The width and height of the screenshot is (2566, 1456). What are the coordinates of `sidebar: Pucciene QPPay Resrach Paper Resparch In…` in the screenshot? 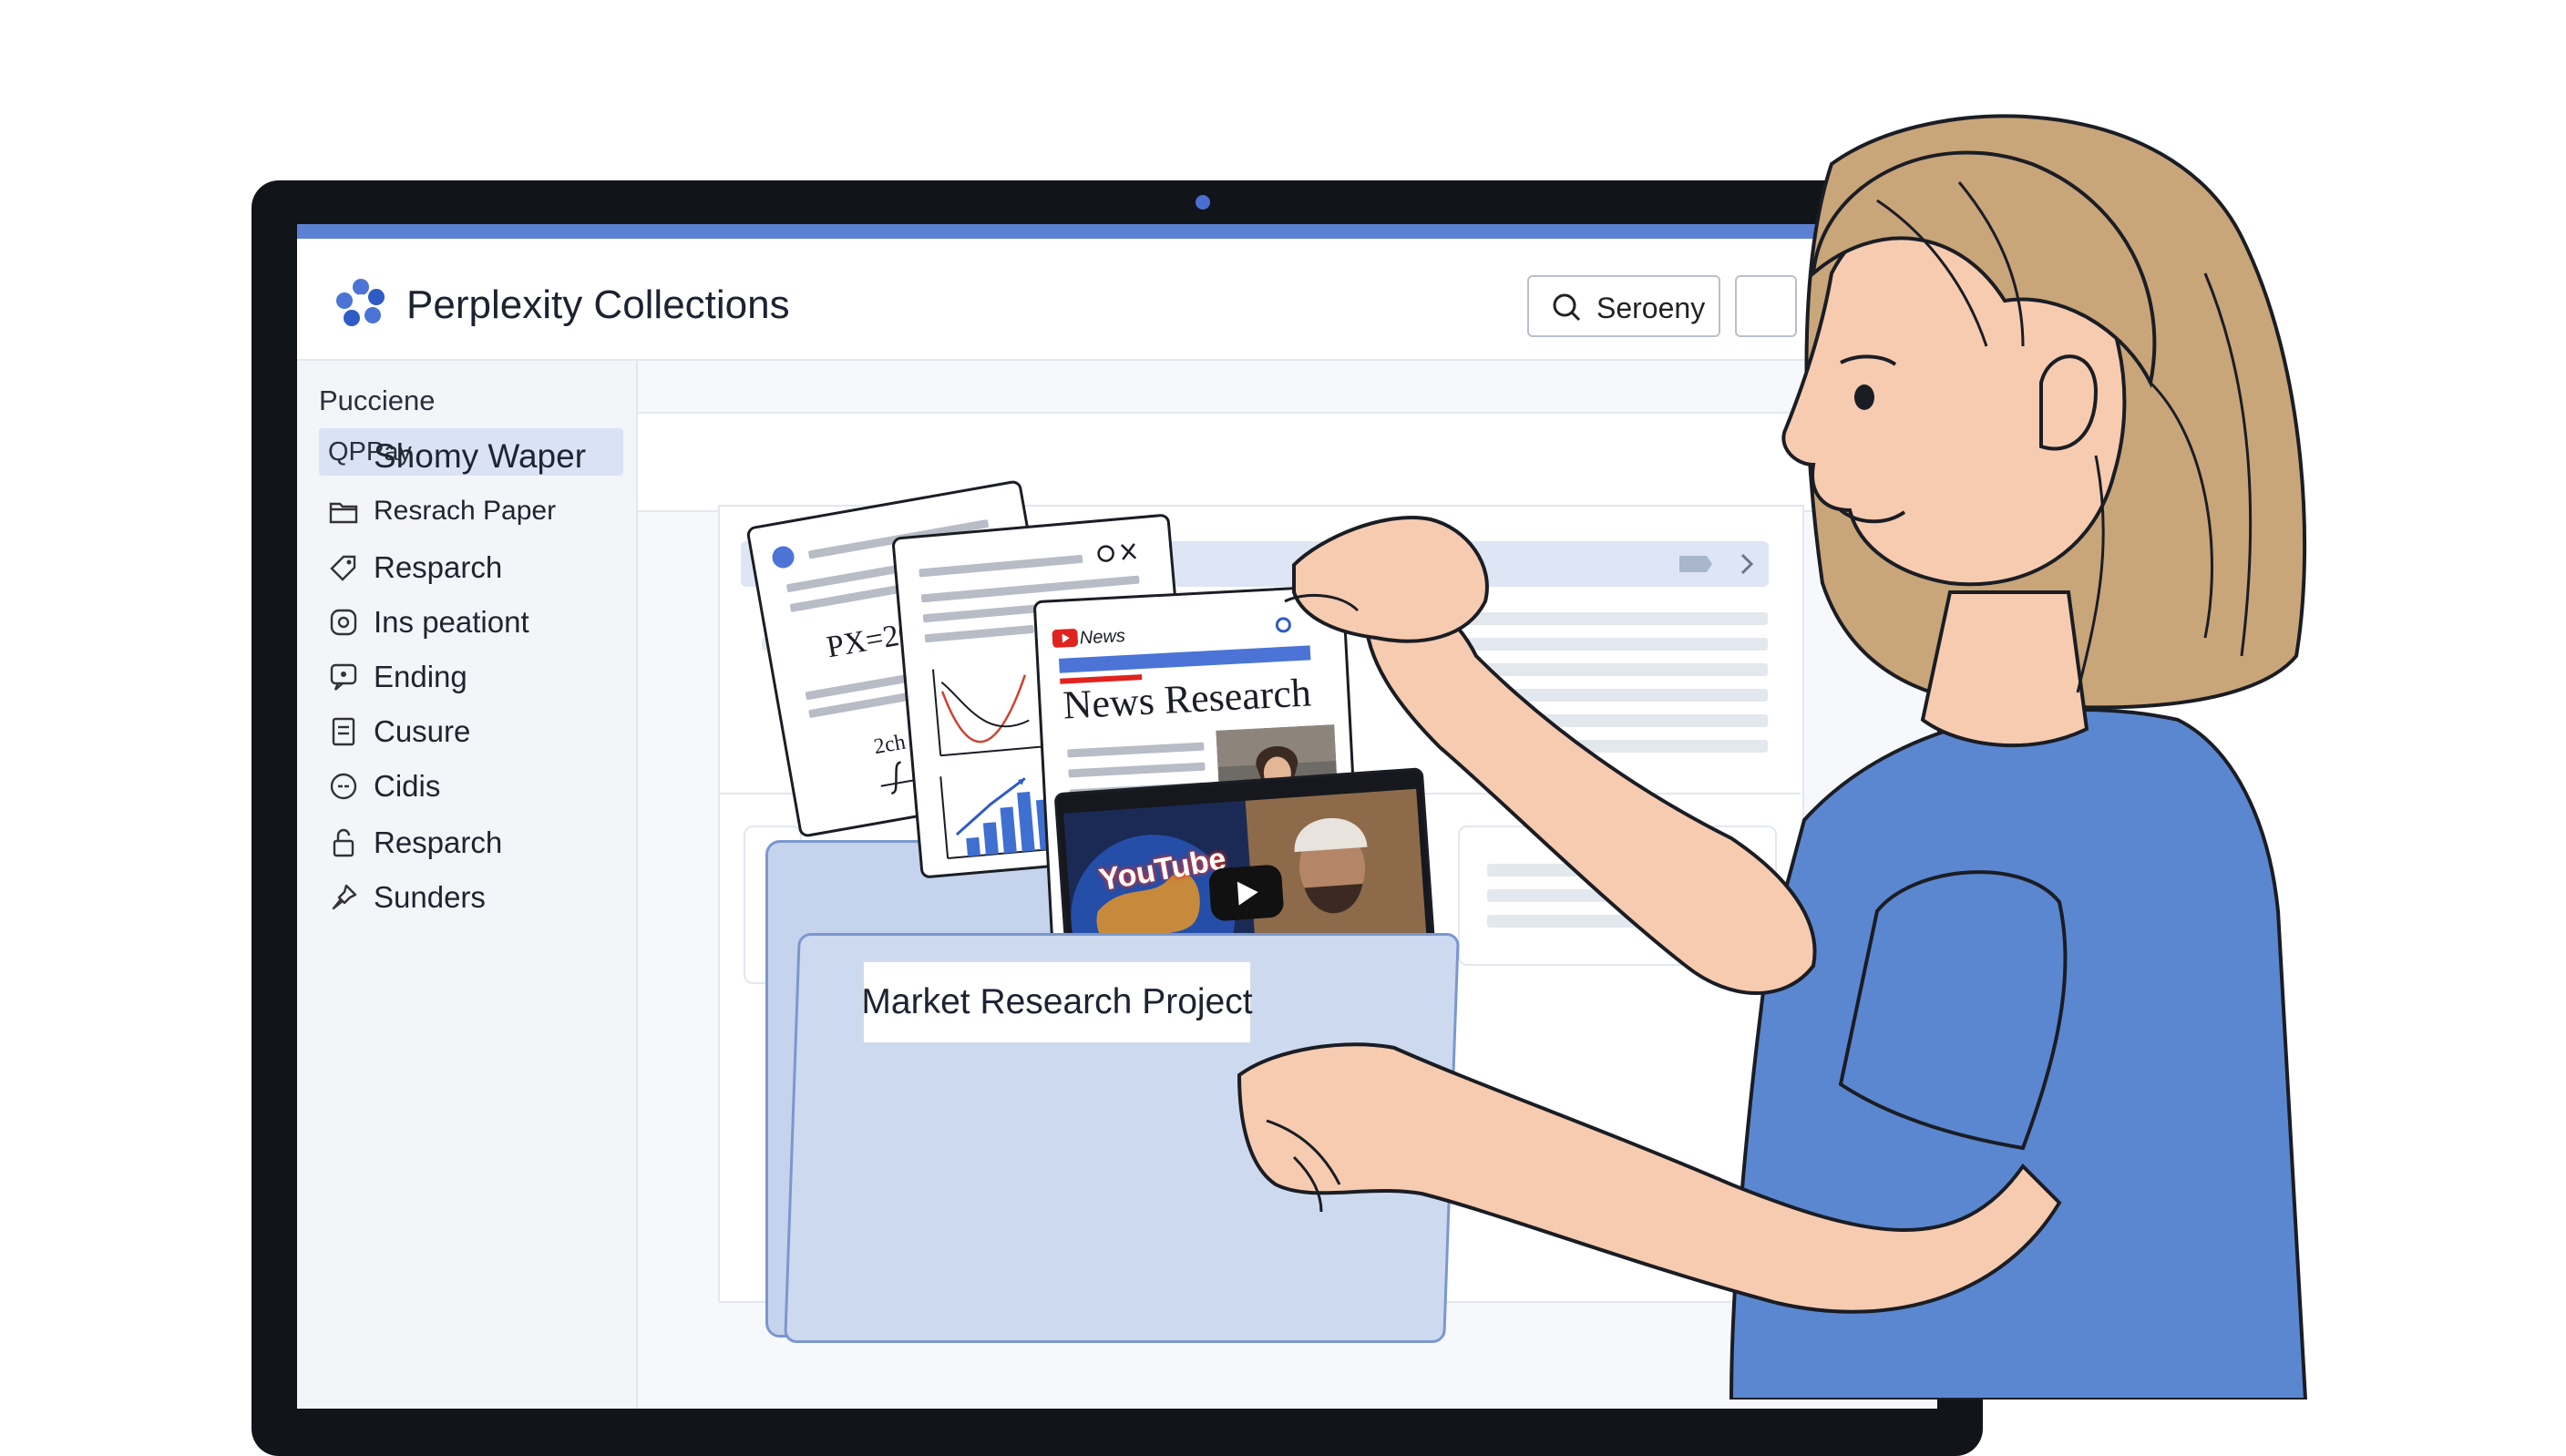 It's located at (468, 885).